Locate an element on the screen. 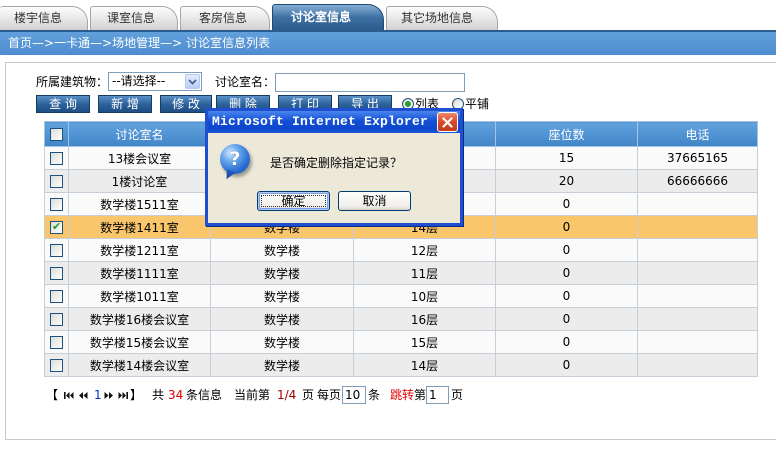 The image size is (776, 450). tab-building-info: 楼宇信息 is located at coordinates (44, 18).